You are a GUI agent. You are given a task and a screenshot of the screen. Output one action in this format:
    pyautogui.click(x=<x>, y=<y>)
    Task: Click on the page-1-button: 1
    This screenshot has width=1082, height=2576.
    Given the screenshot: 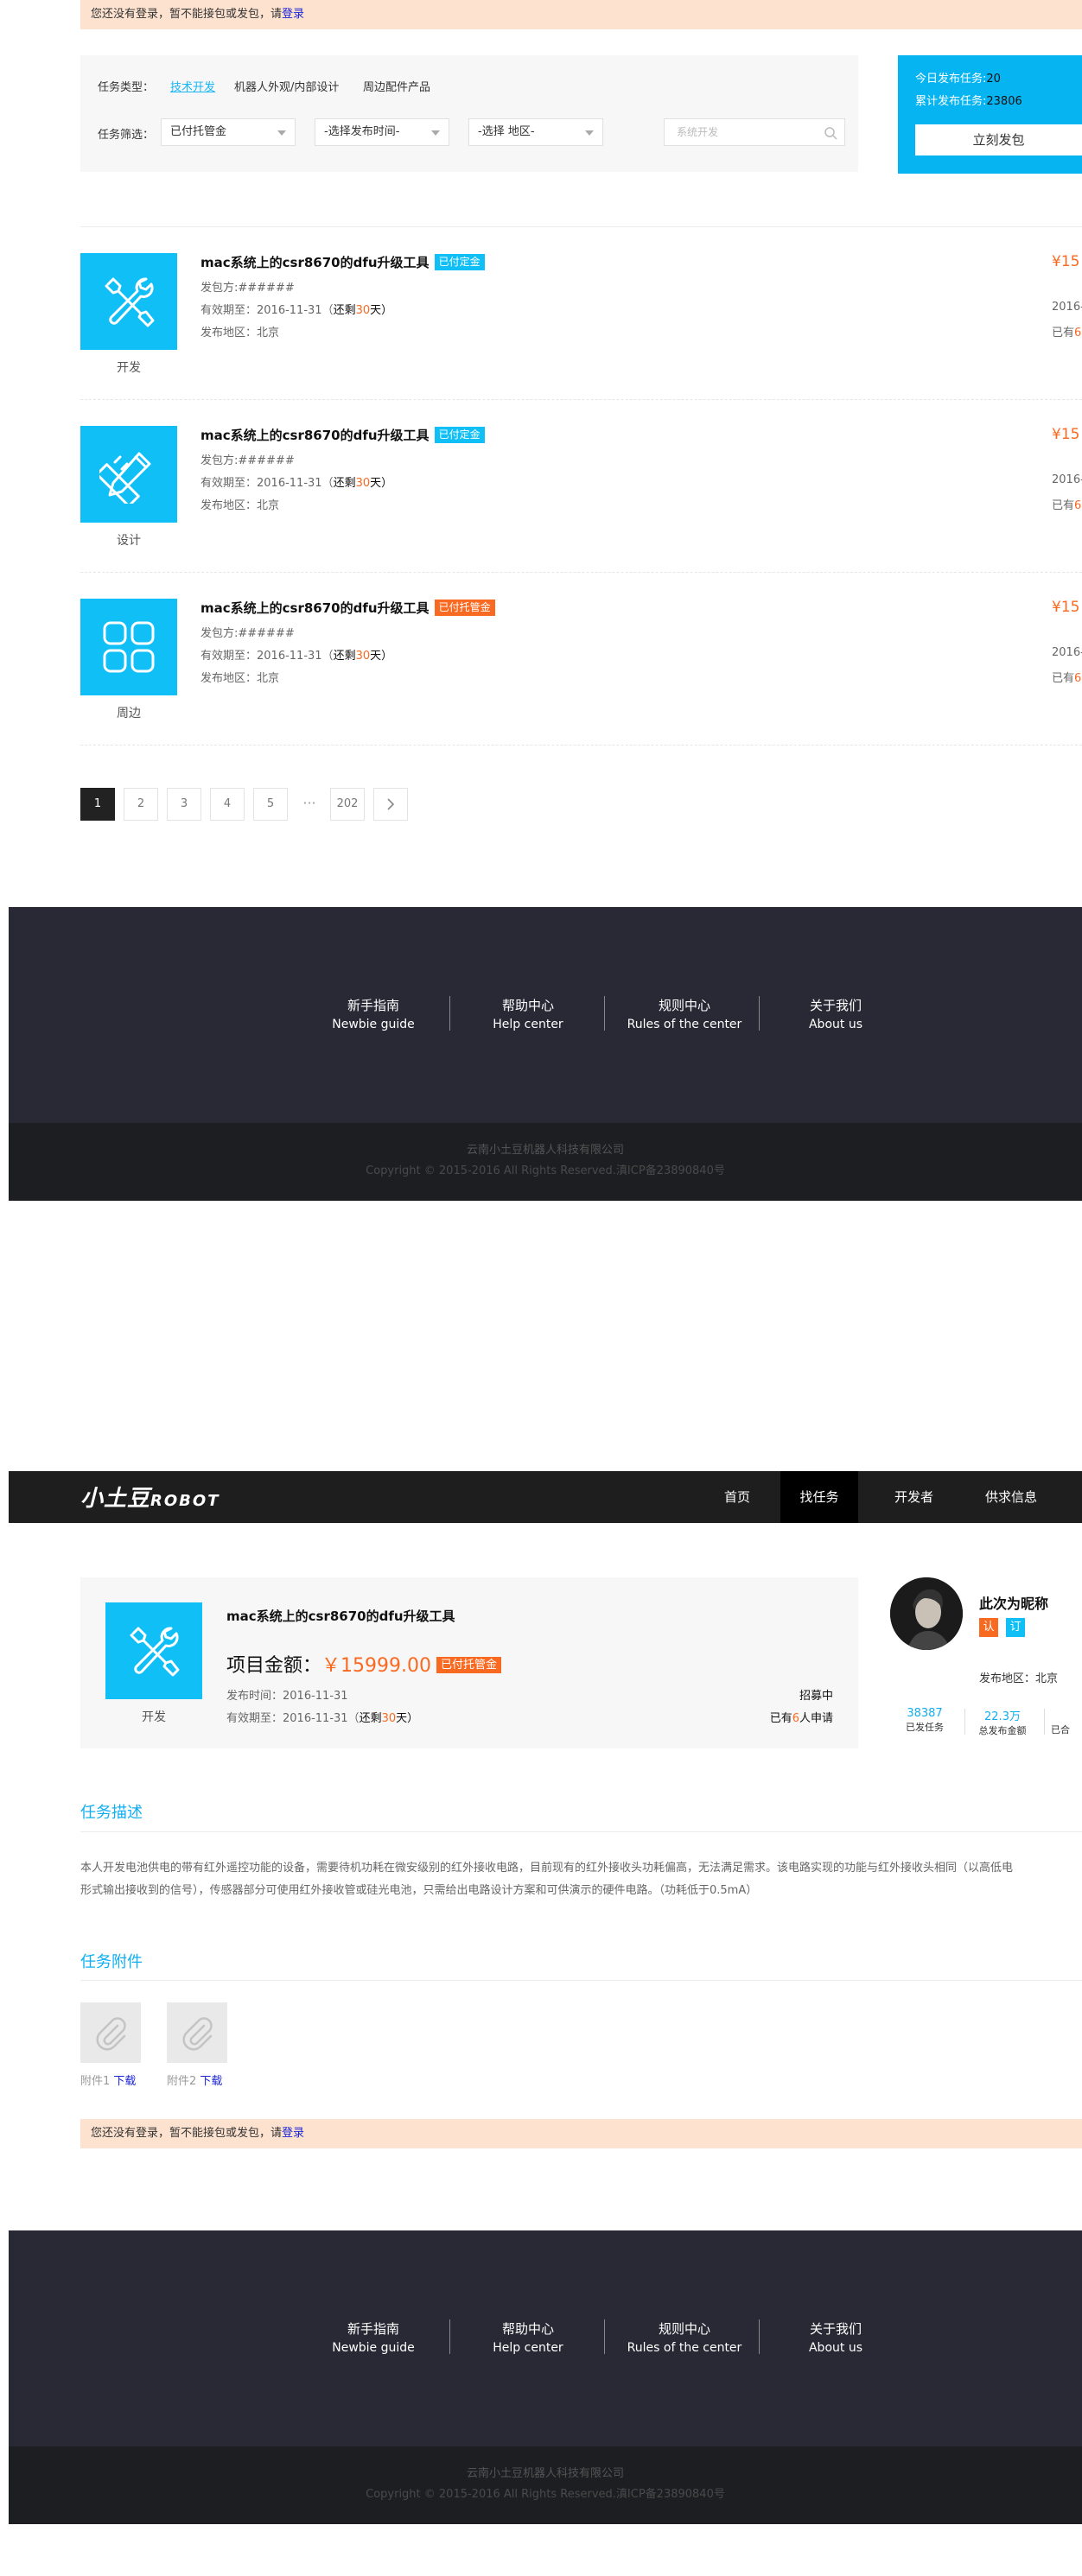 What is the action you would take?
    pyautogui.click(x=97, y=804)
    